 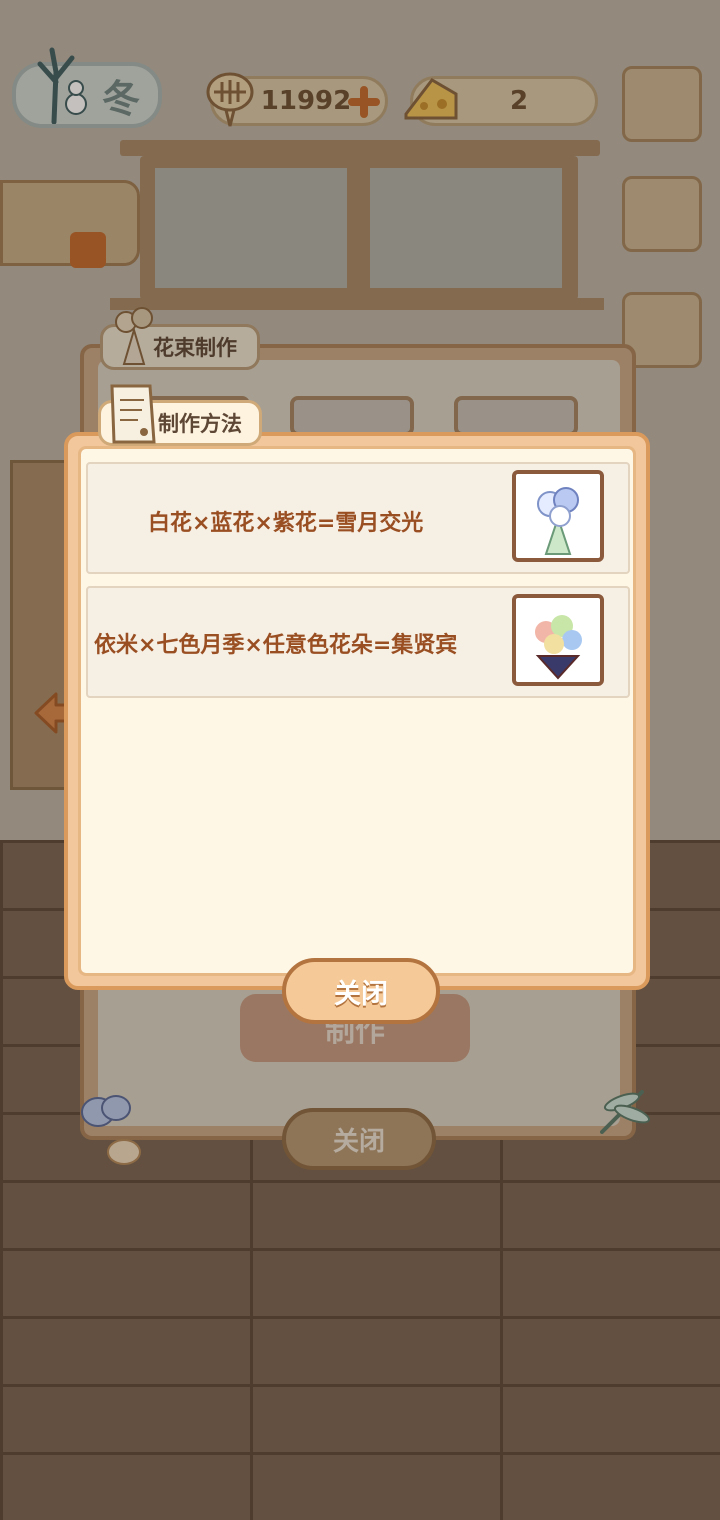 I want to click on recipe-text: 白花×蓝花×紫花=雪月交光, so click(x=286, y=523).